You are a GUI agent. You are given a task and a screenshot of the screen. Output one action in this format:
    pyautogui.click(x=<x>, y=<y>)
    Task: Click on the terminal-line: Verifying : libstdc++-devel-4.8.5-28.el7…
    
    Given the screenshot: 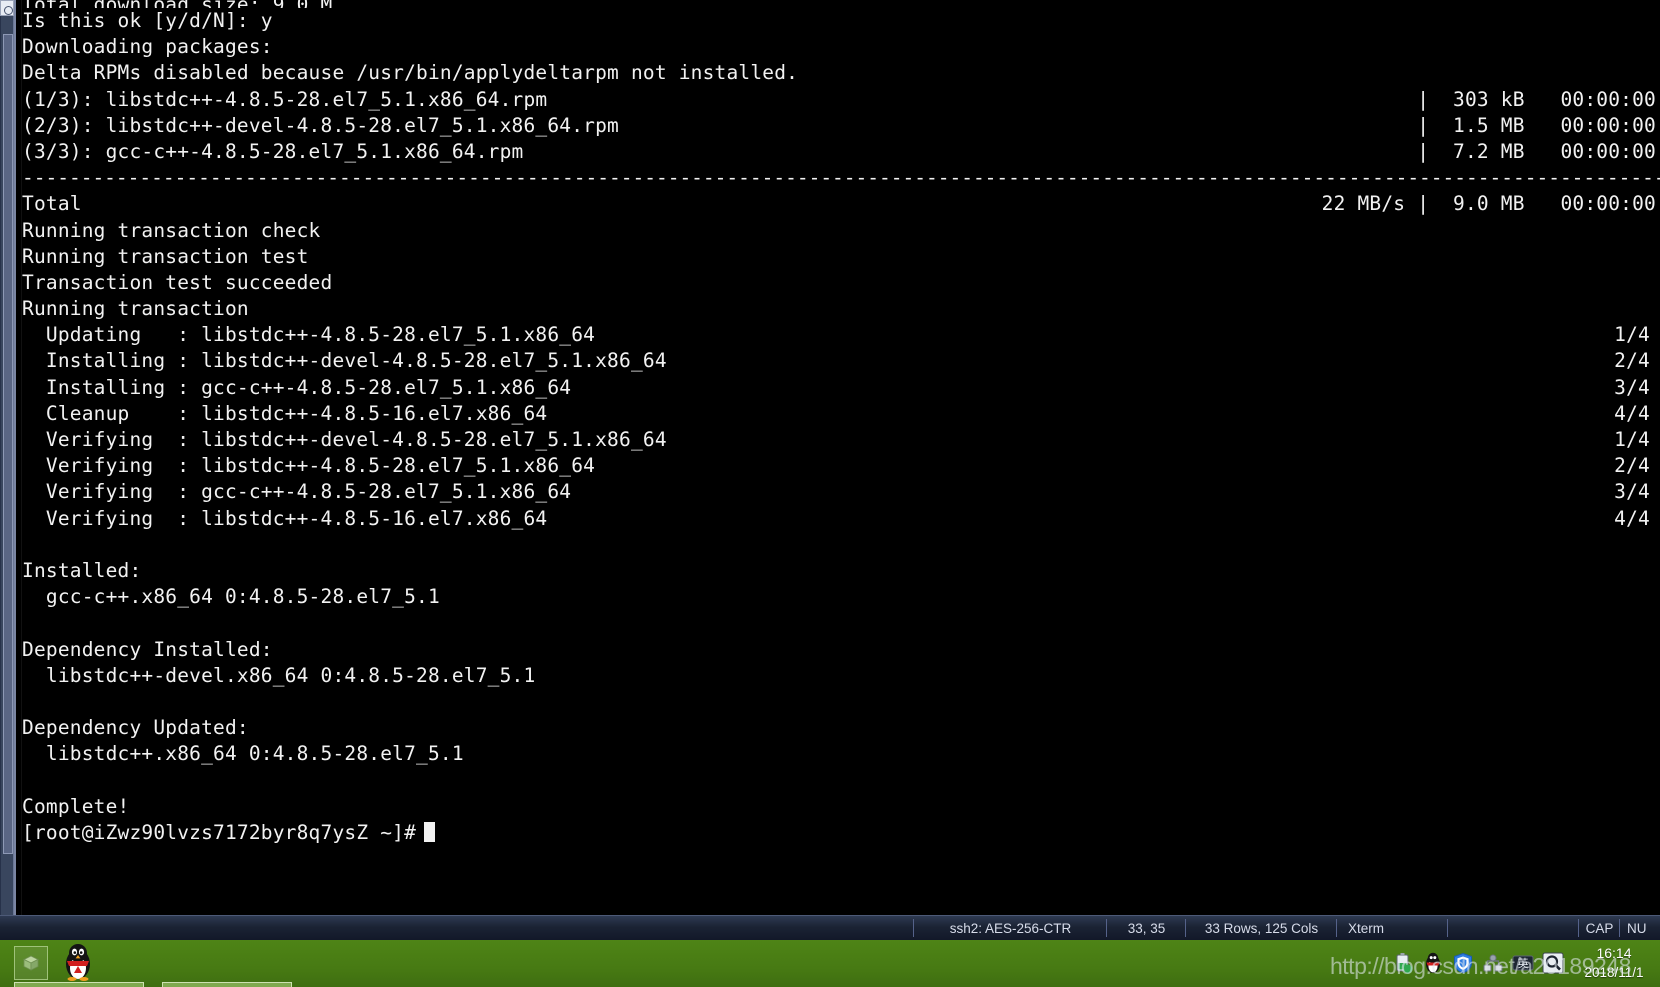 What is the action you would take?
    pyautogui.click(x=841, y=440)
    